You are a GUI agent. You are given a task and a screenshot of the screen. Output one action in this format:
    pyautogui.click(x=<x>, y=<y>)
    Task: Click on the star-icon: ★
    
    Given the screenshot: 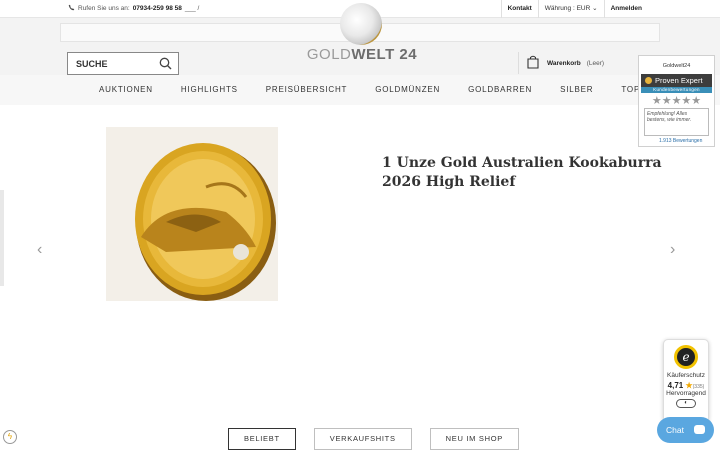 What is the action you would take?
    pyautogui.click(x=689, y=385)
    